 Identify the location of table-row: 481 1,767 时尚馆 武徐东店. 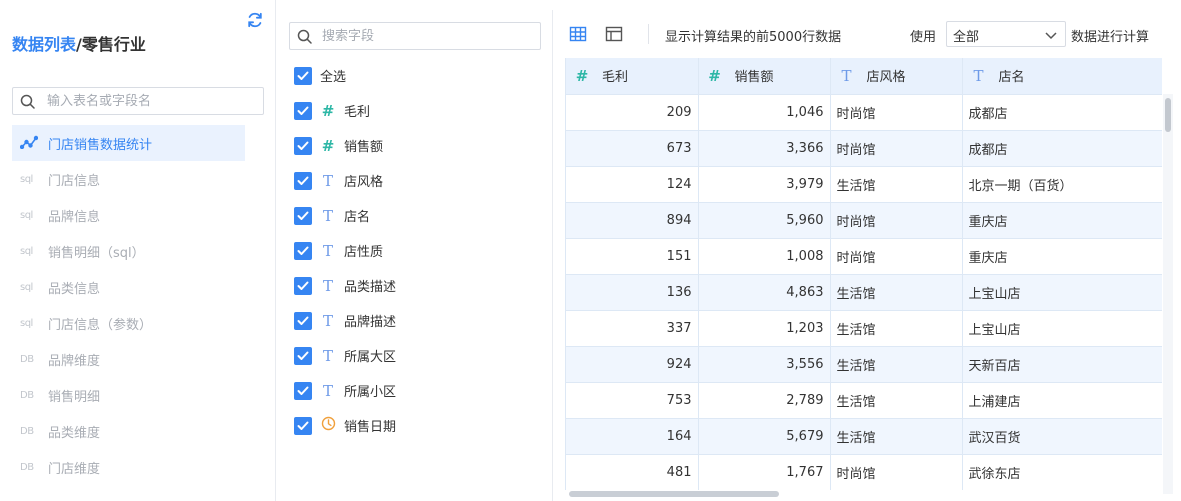
(864, 472).